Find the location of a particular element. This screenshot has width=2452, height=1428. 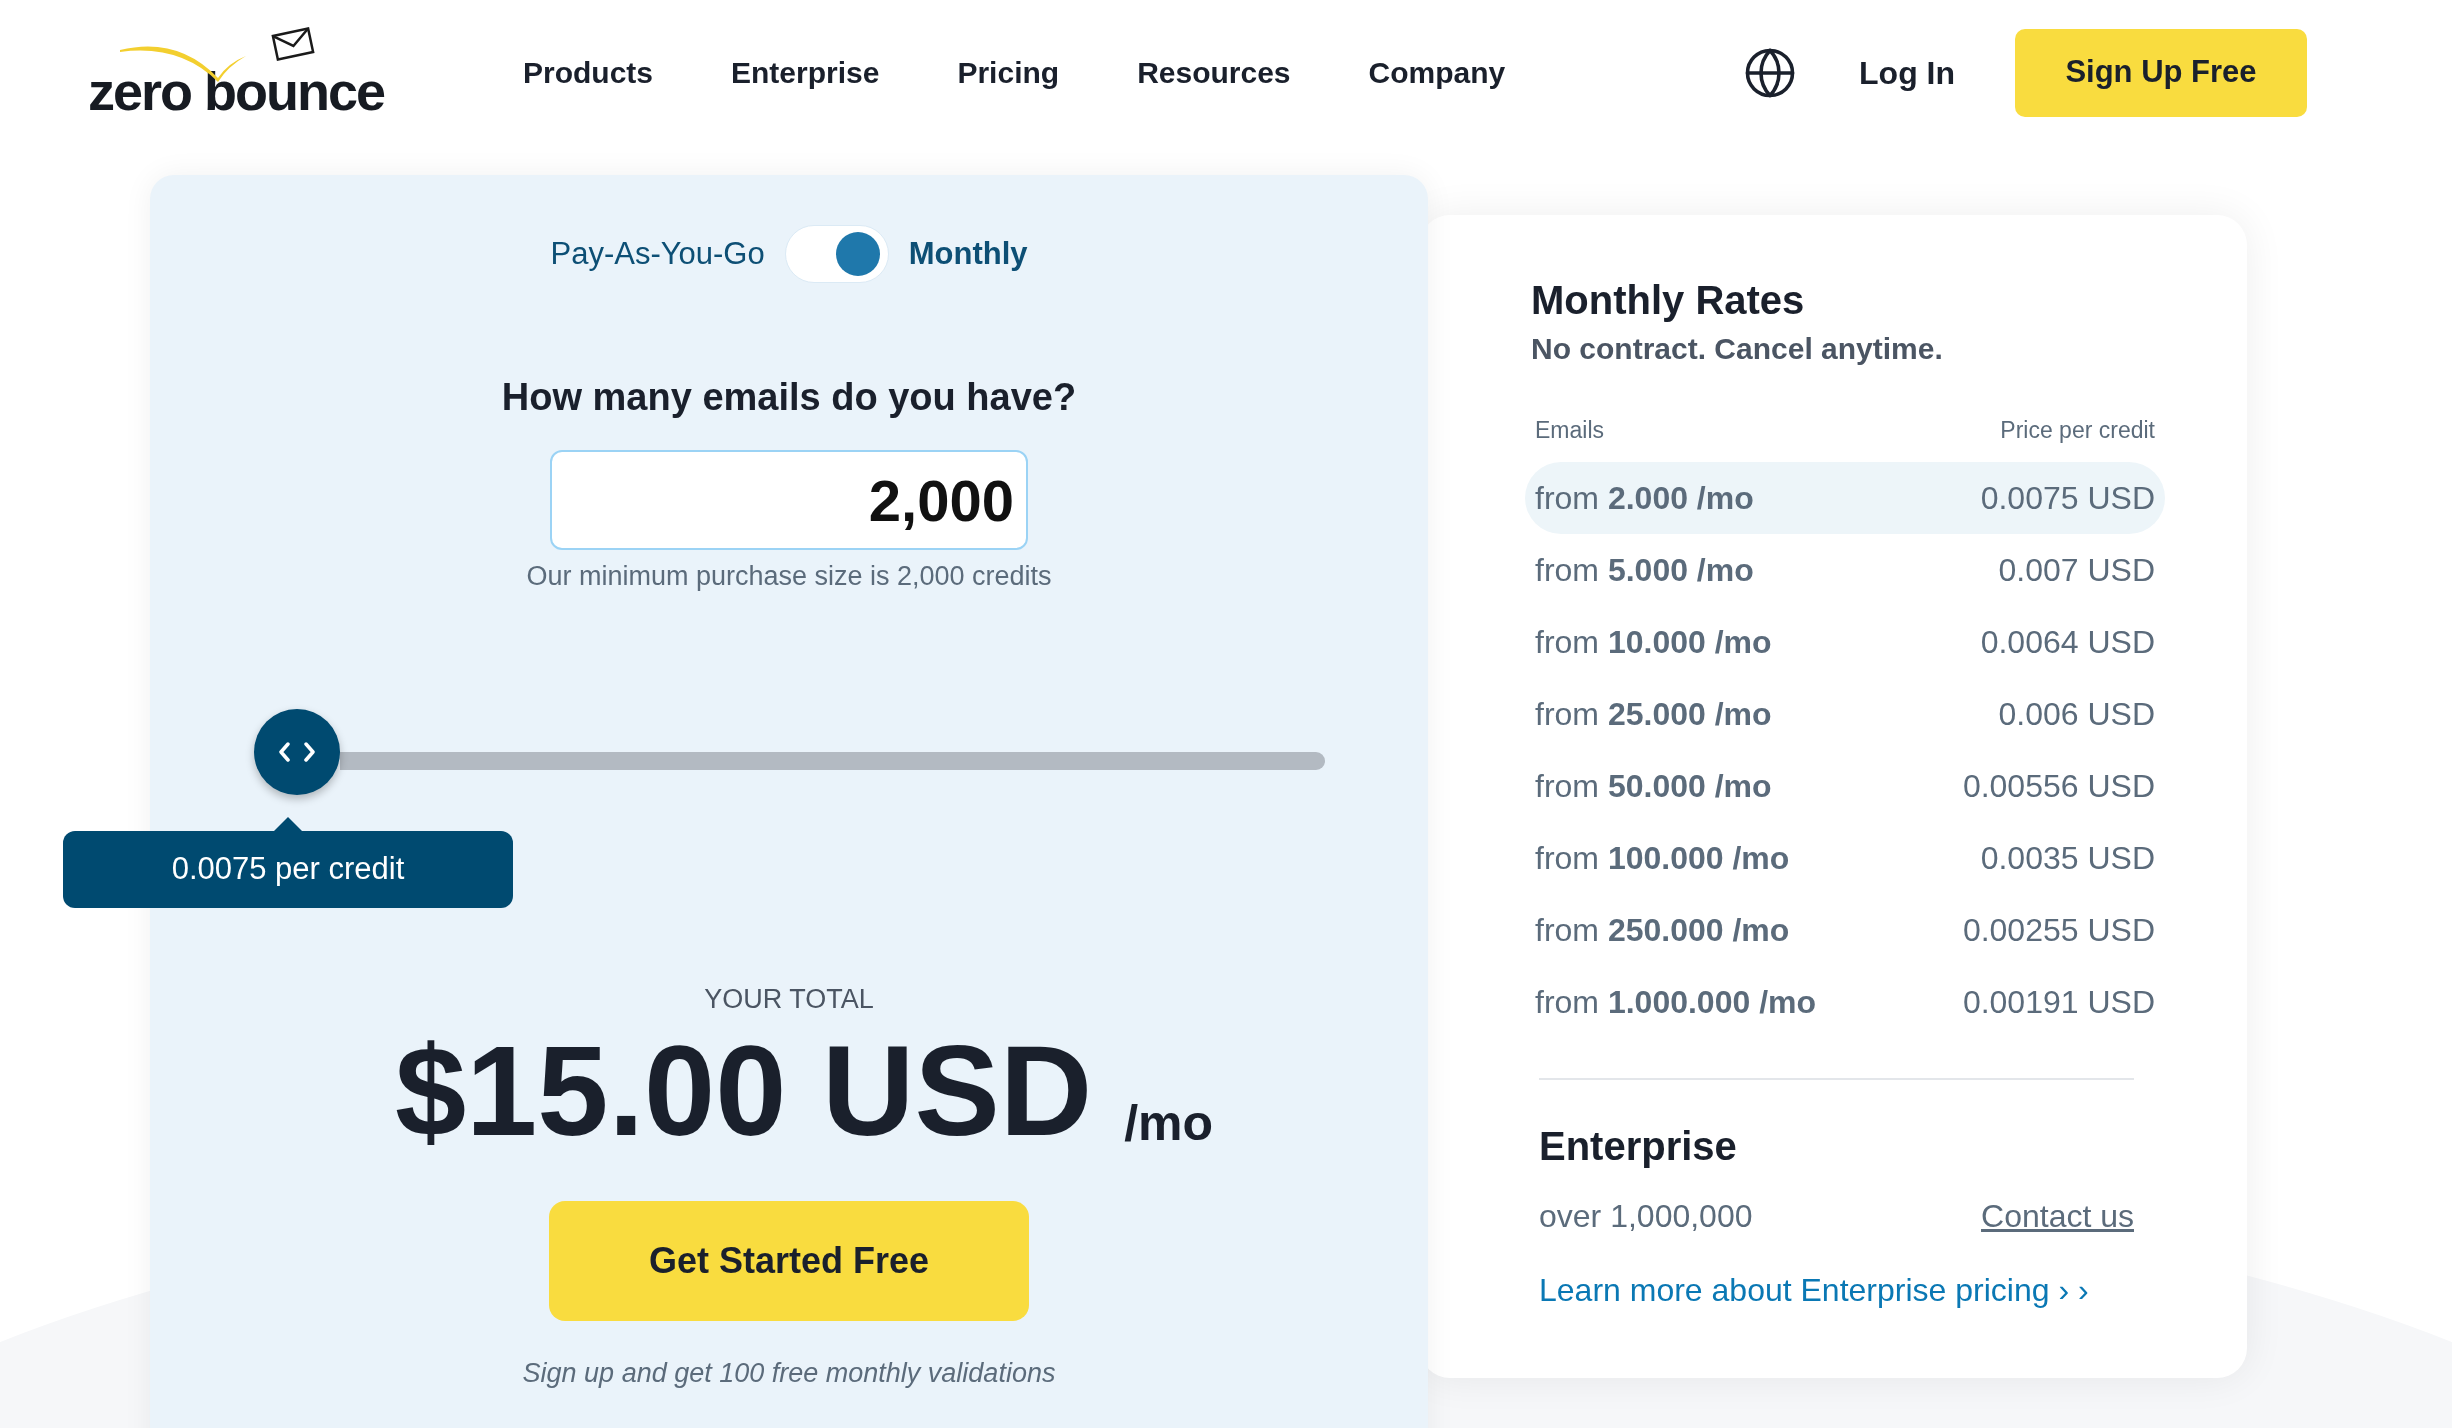

nav-link: Enterprise is located at coordinates (805, 72).